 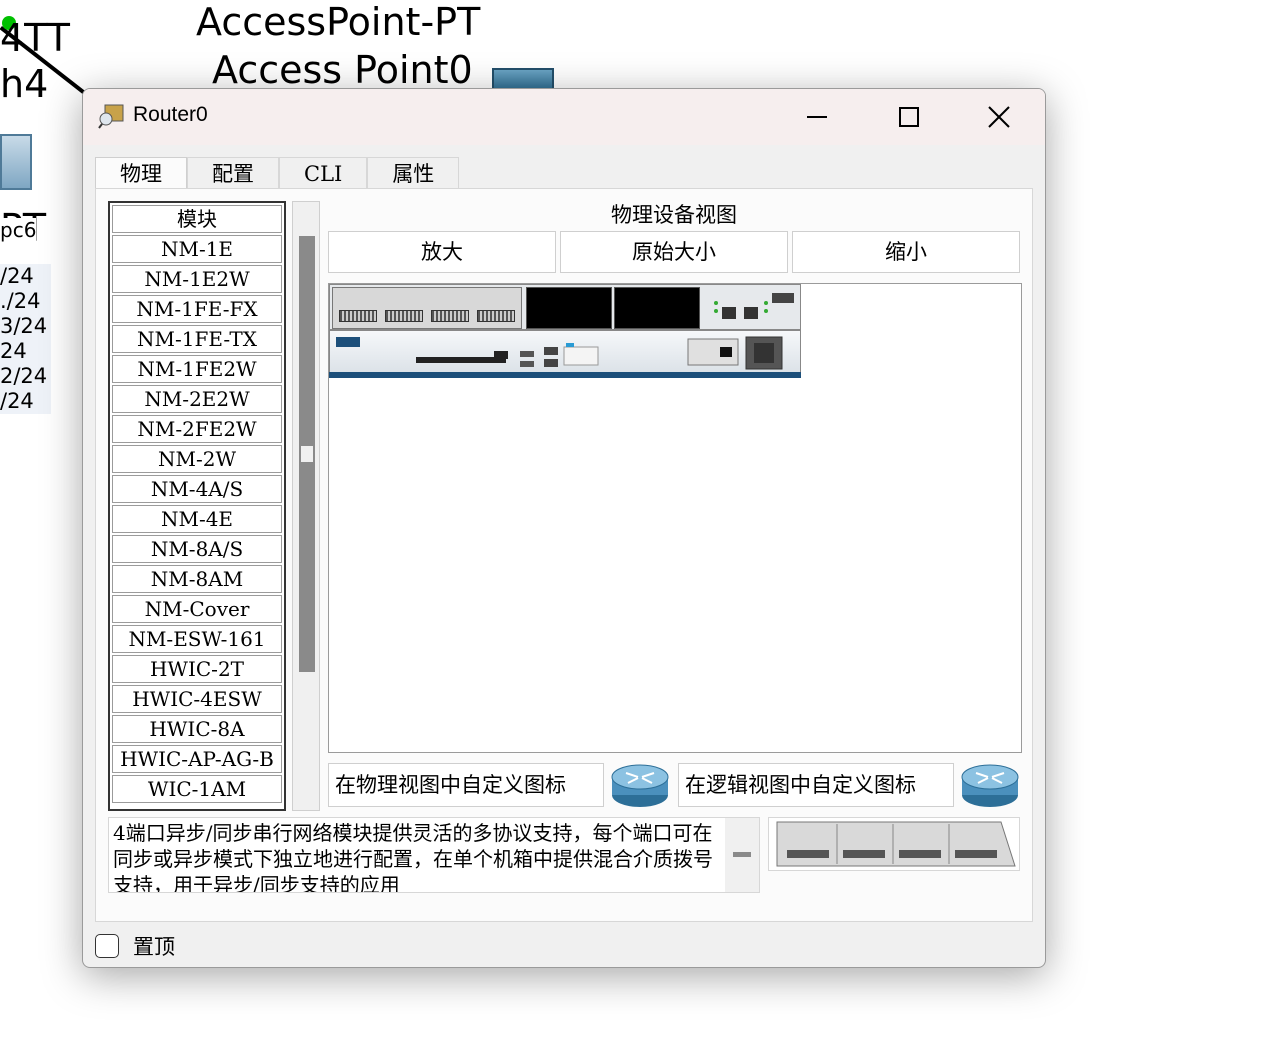 I want to click on close-button, so click(x=999, y=117).